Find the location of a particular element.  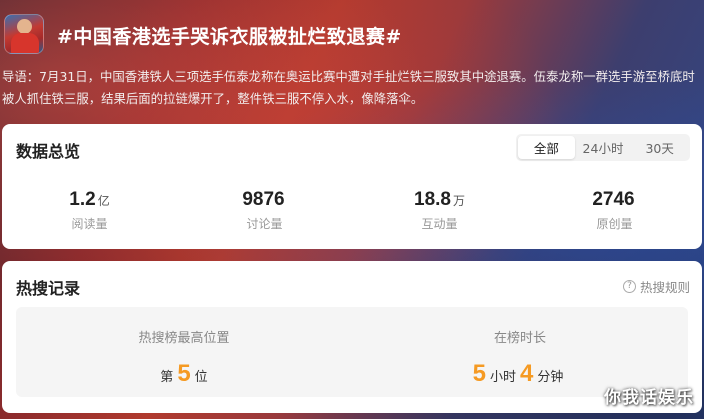

peak-prefix: 第 is located at coordinates (167, 377).